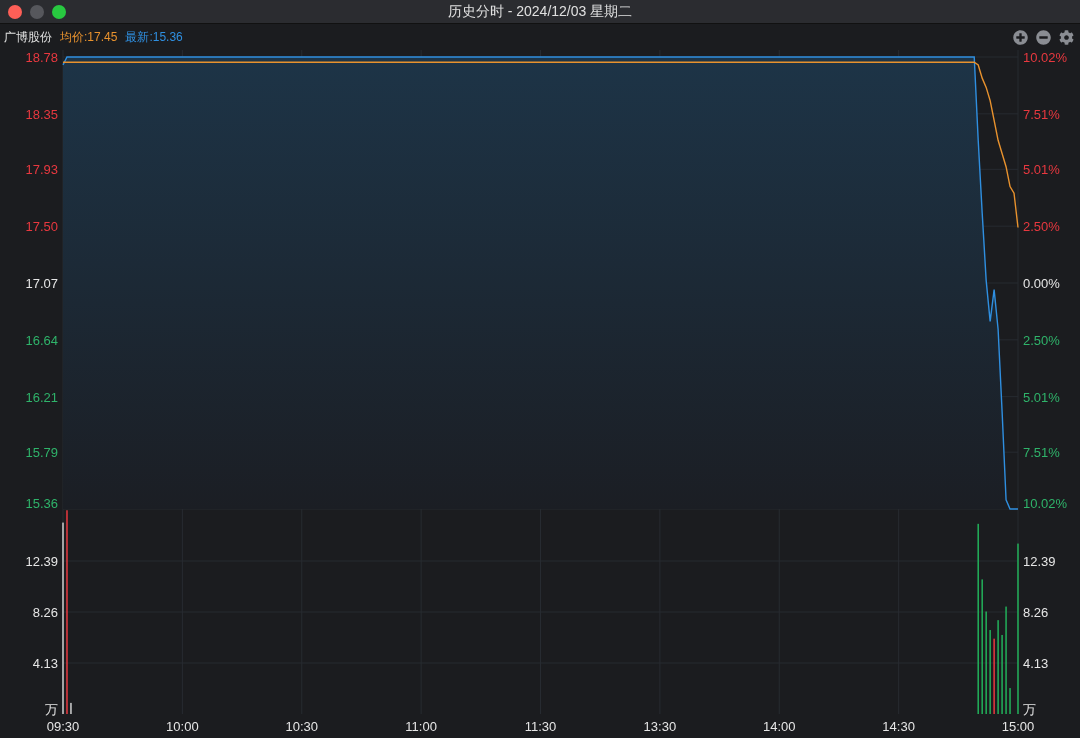 The height and width of the screenshot is (738, 1080). What do you see at coordinates (154, 37) in the screenshot?
I see `latest-price-legend: 最新:15.36` at bounding box center [154, 37].